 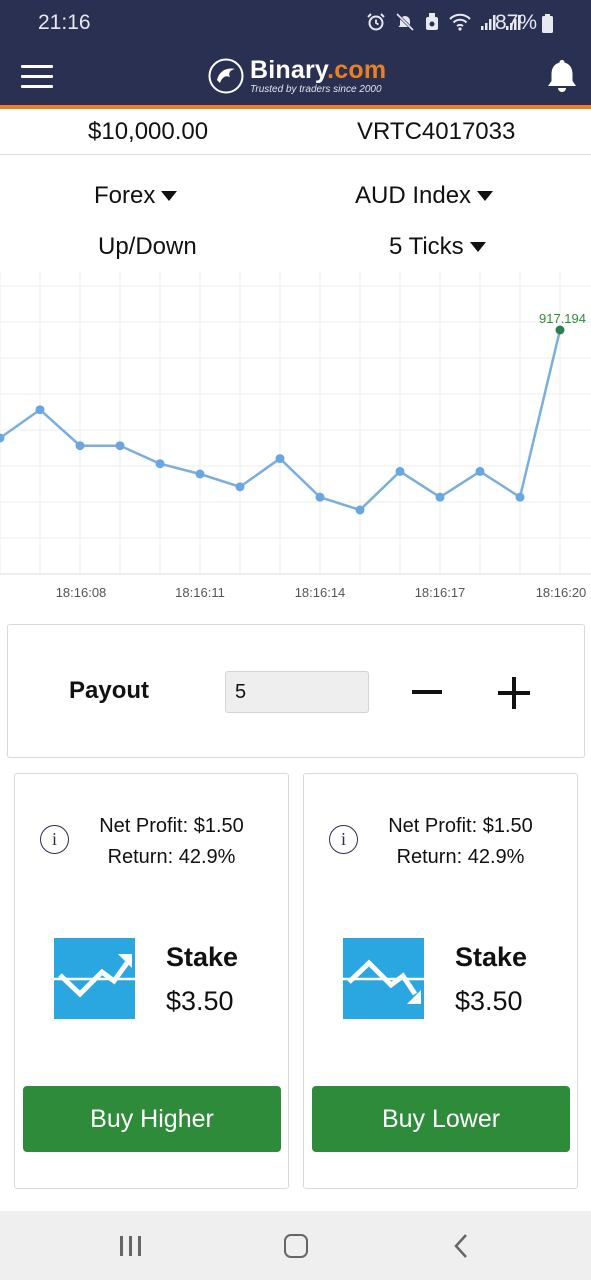 I want to click on duration-selector-label: 5 Ticks, so click(x=426, y=246).